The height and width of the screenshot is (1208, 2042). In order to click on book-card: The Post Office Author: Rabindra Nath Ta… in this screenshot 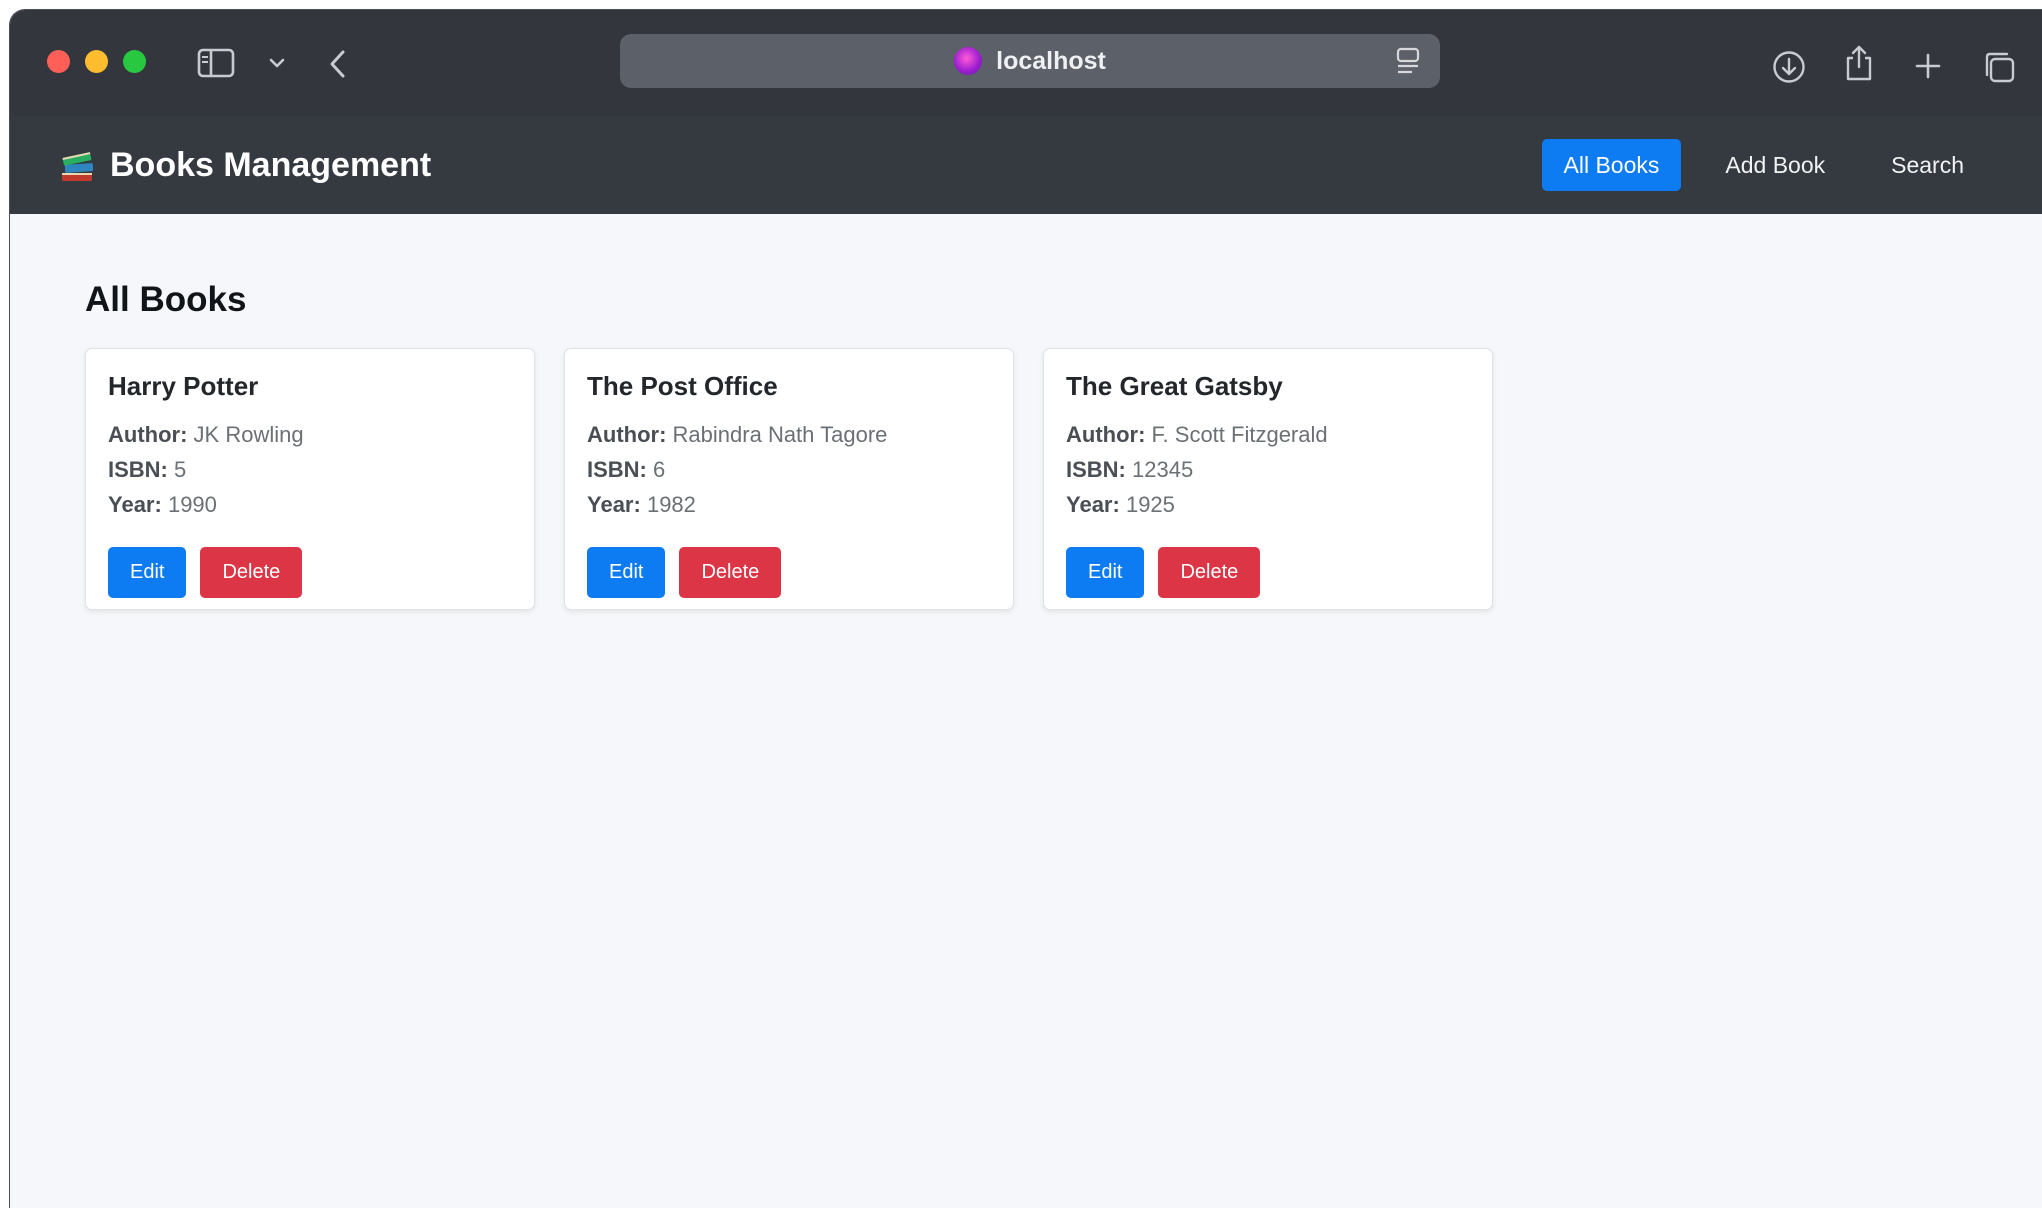, I will do `click(789, 479)`.